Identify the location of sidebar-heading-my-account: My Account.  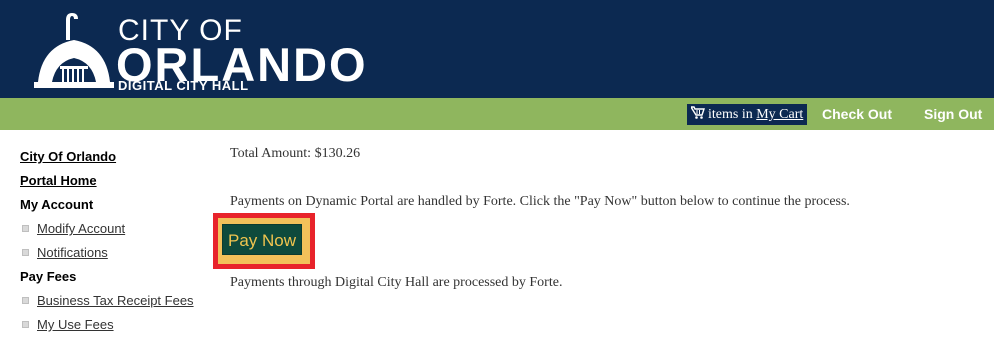
(57, 204).